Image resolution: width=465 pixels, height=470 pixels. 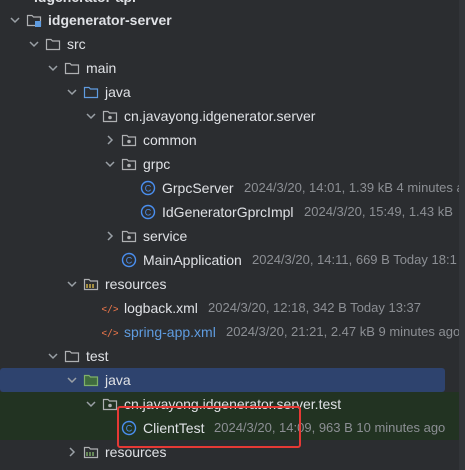 What do you see at coordinates (91, 452) in the screenshot?
I see `test-resources-folder-icon` at bounding box center [91, 452].